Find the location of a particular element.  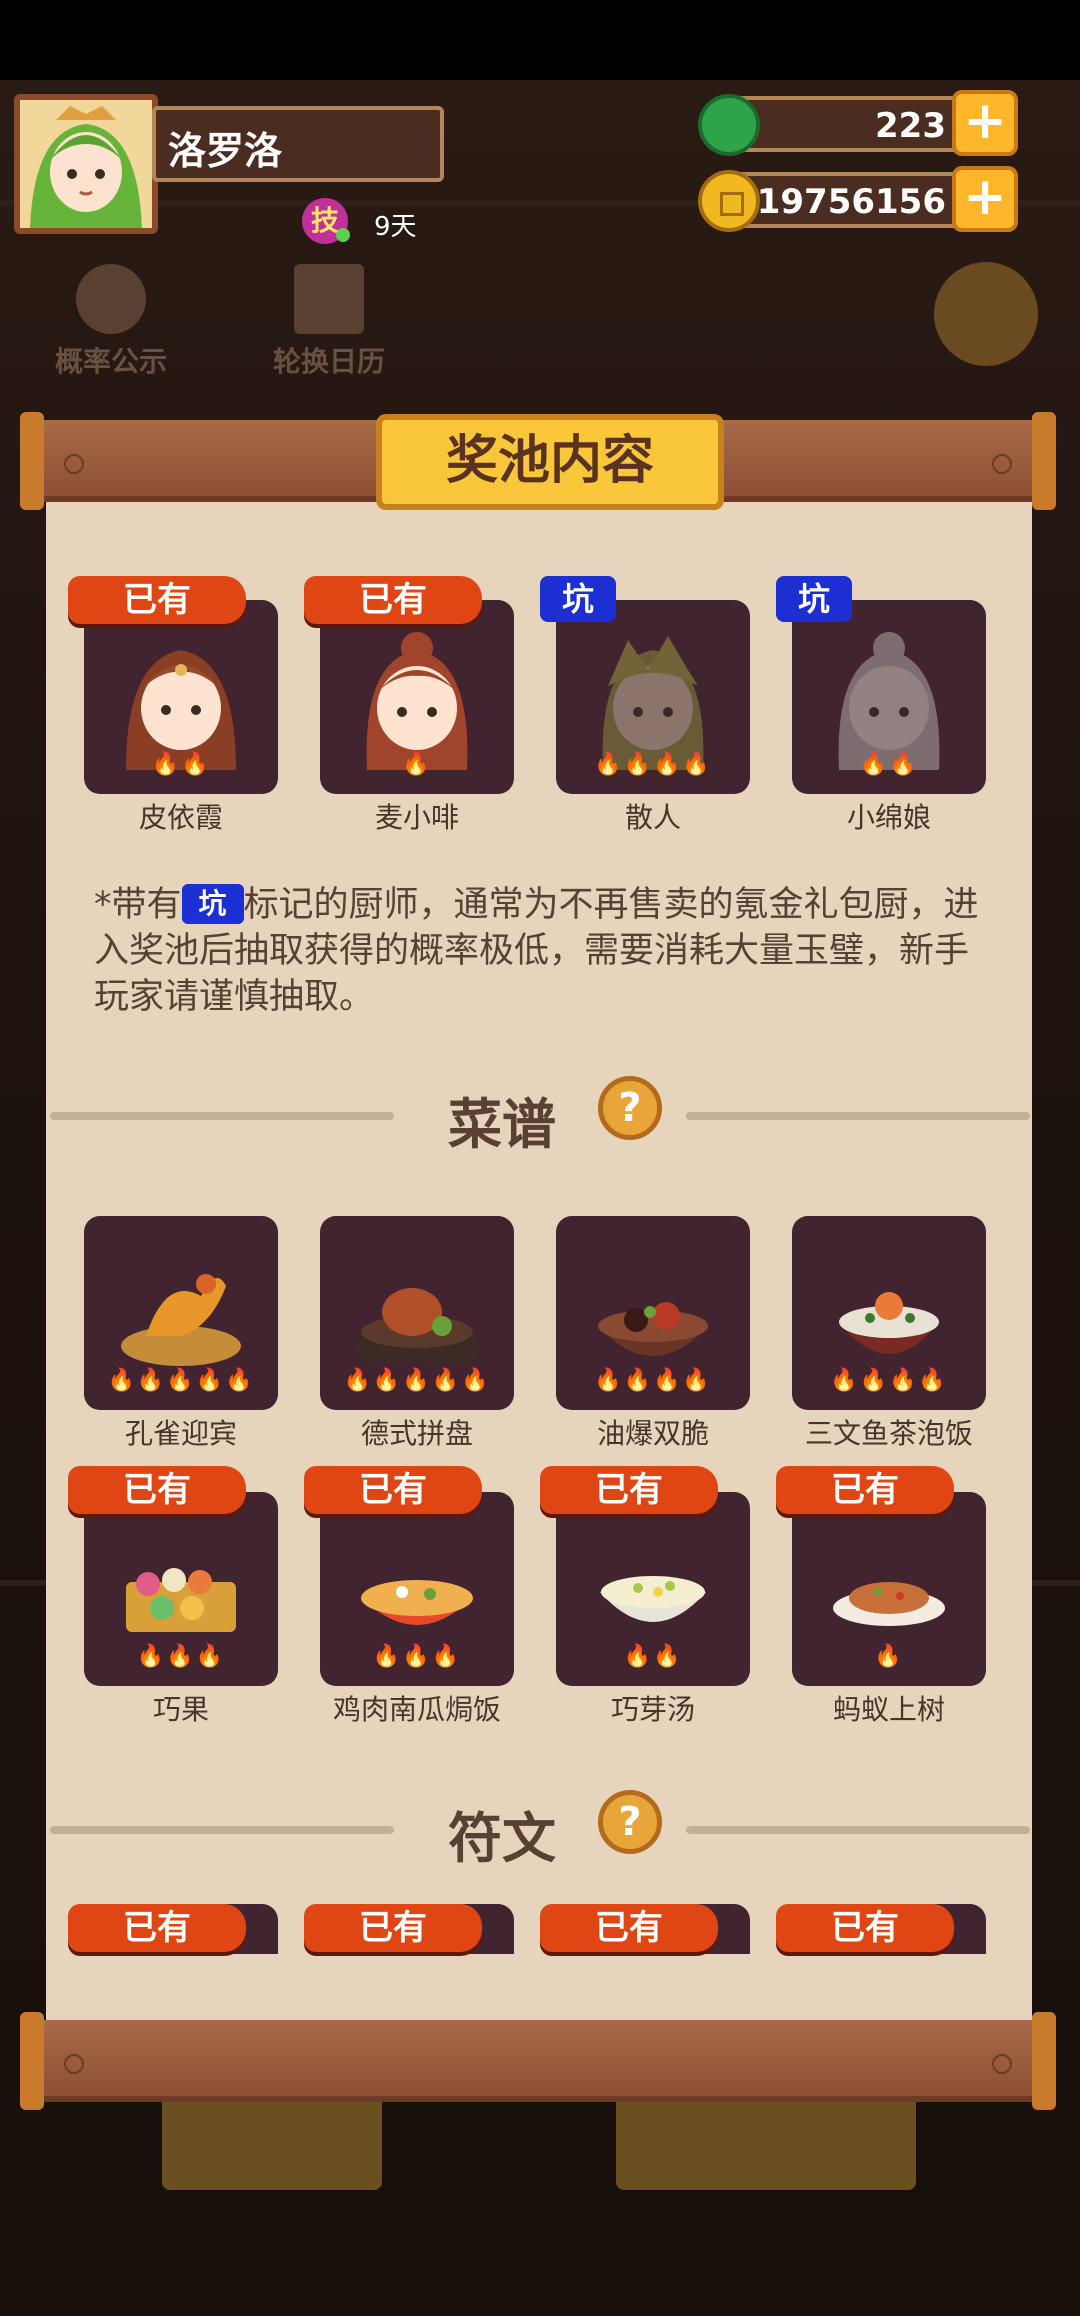

recipe-name: 鸡肉南瓜焗饭 is located at coordinates (416, 1709).